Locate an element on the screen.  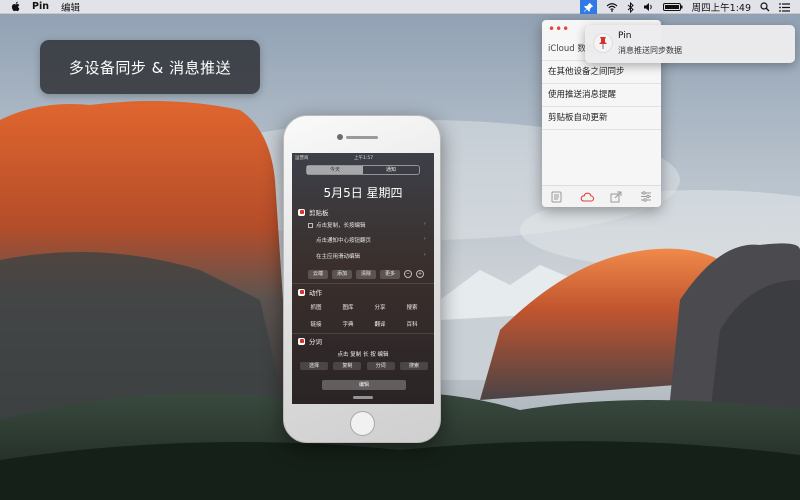
pin-list-item: 剪贴板自动更新 is located at coordinates (601, 118).